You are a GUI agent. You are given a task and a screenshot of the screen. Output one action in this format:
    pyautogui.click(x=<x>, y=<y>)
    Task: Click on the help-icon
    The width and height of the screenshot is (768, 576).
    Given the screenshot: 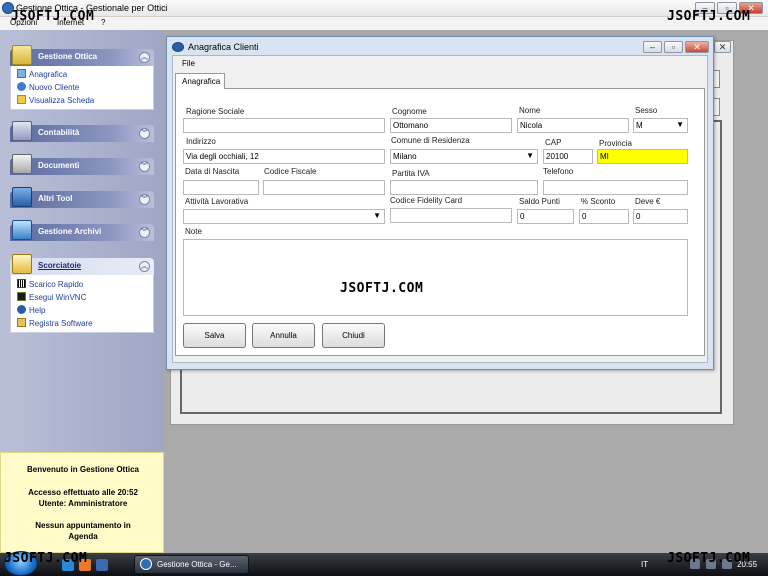 What is the action you would take?
    pyautogui.click(x=21, y=309)
    